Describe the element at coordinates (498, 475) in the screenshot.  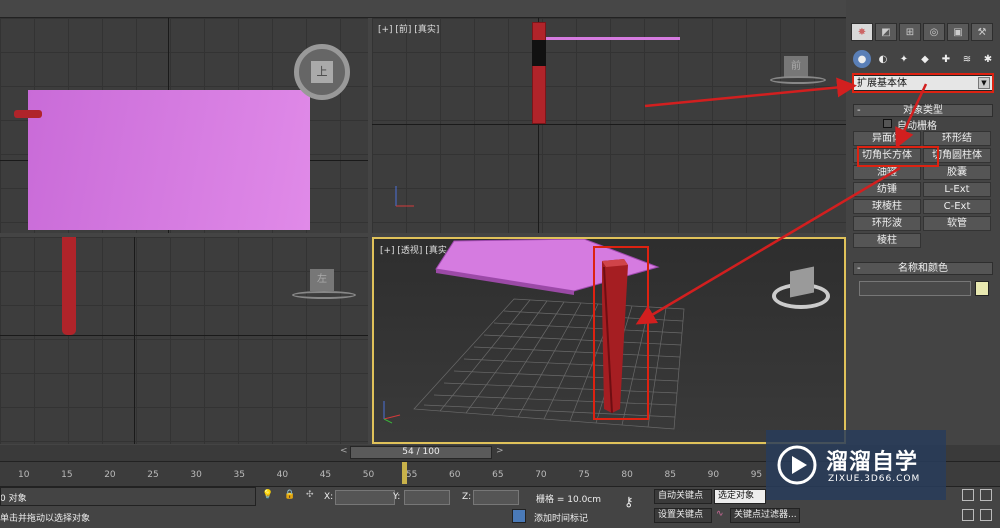
I see `tick-label: 65` at that location.